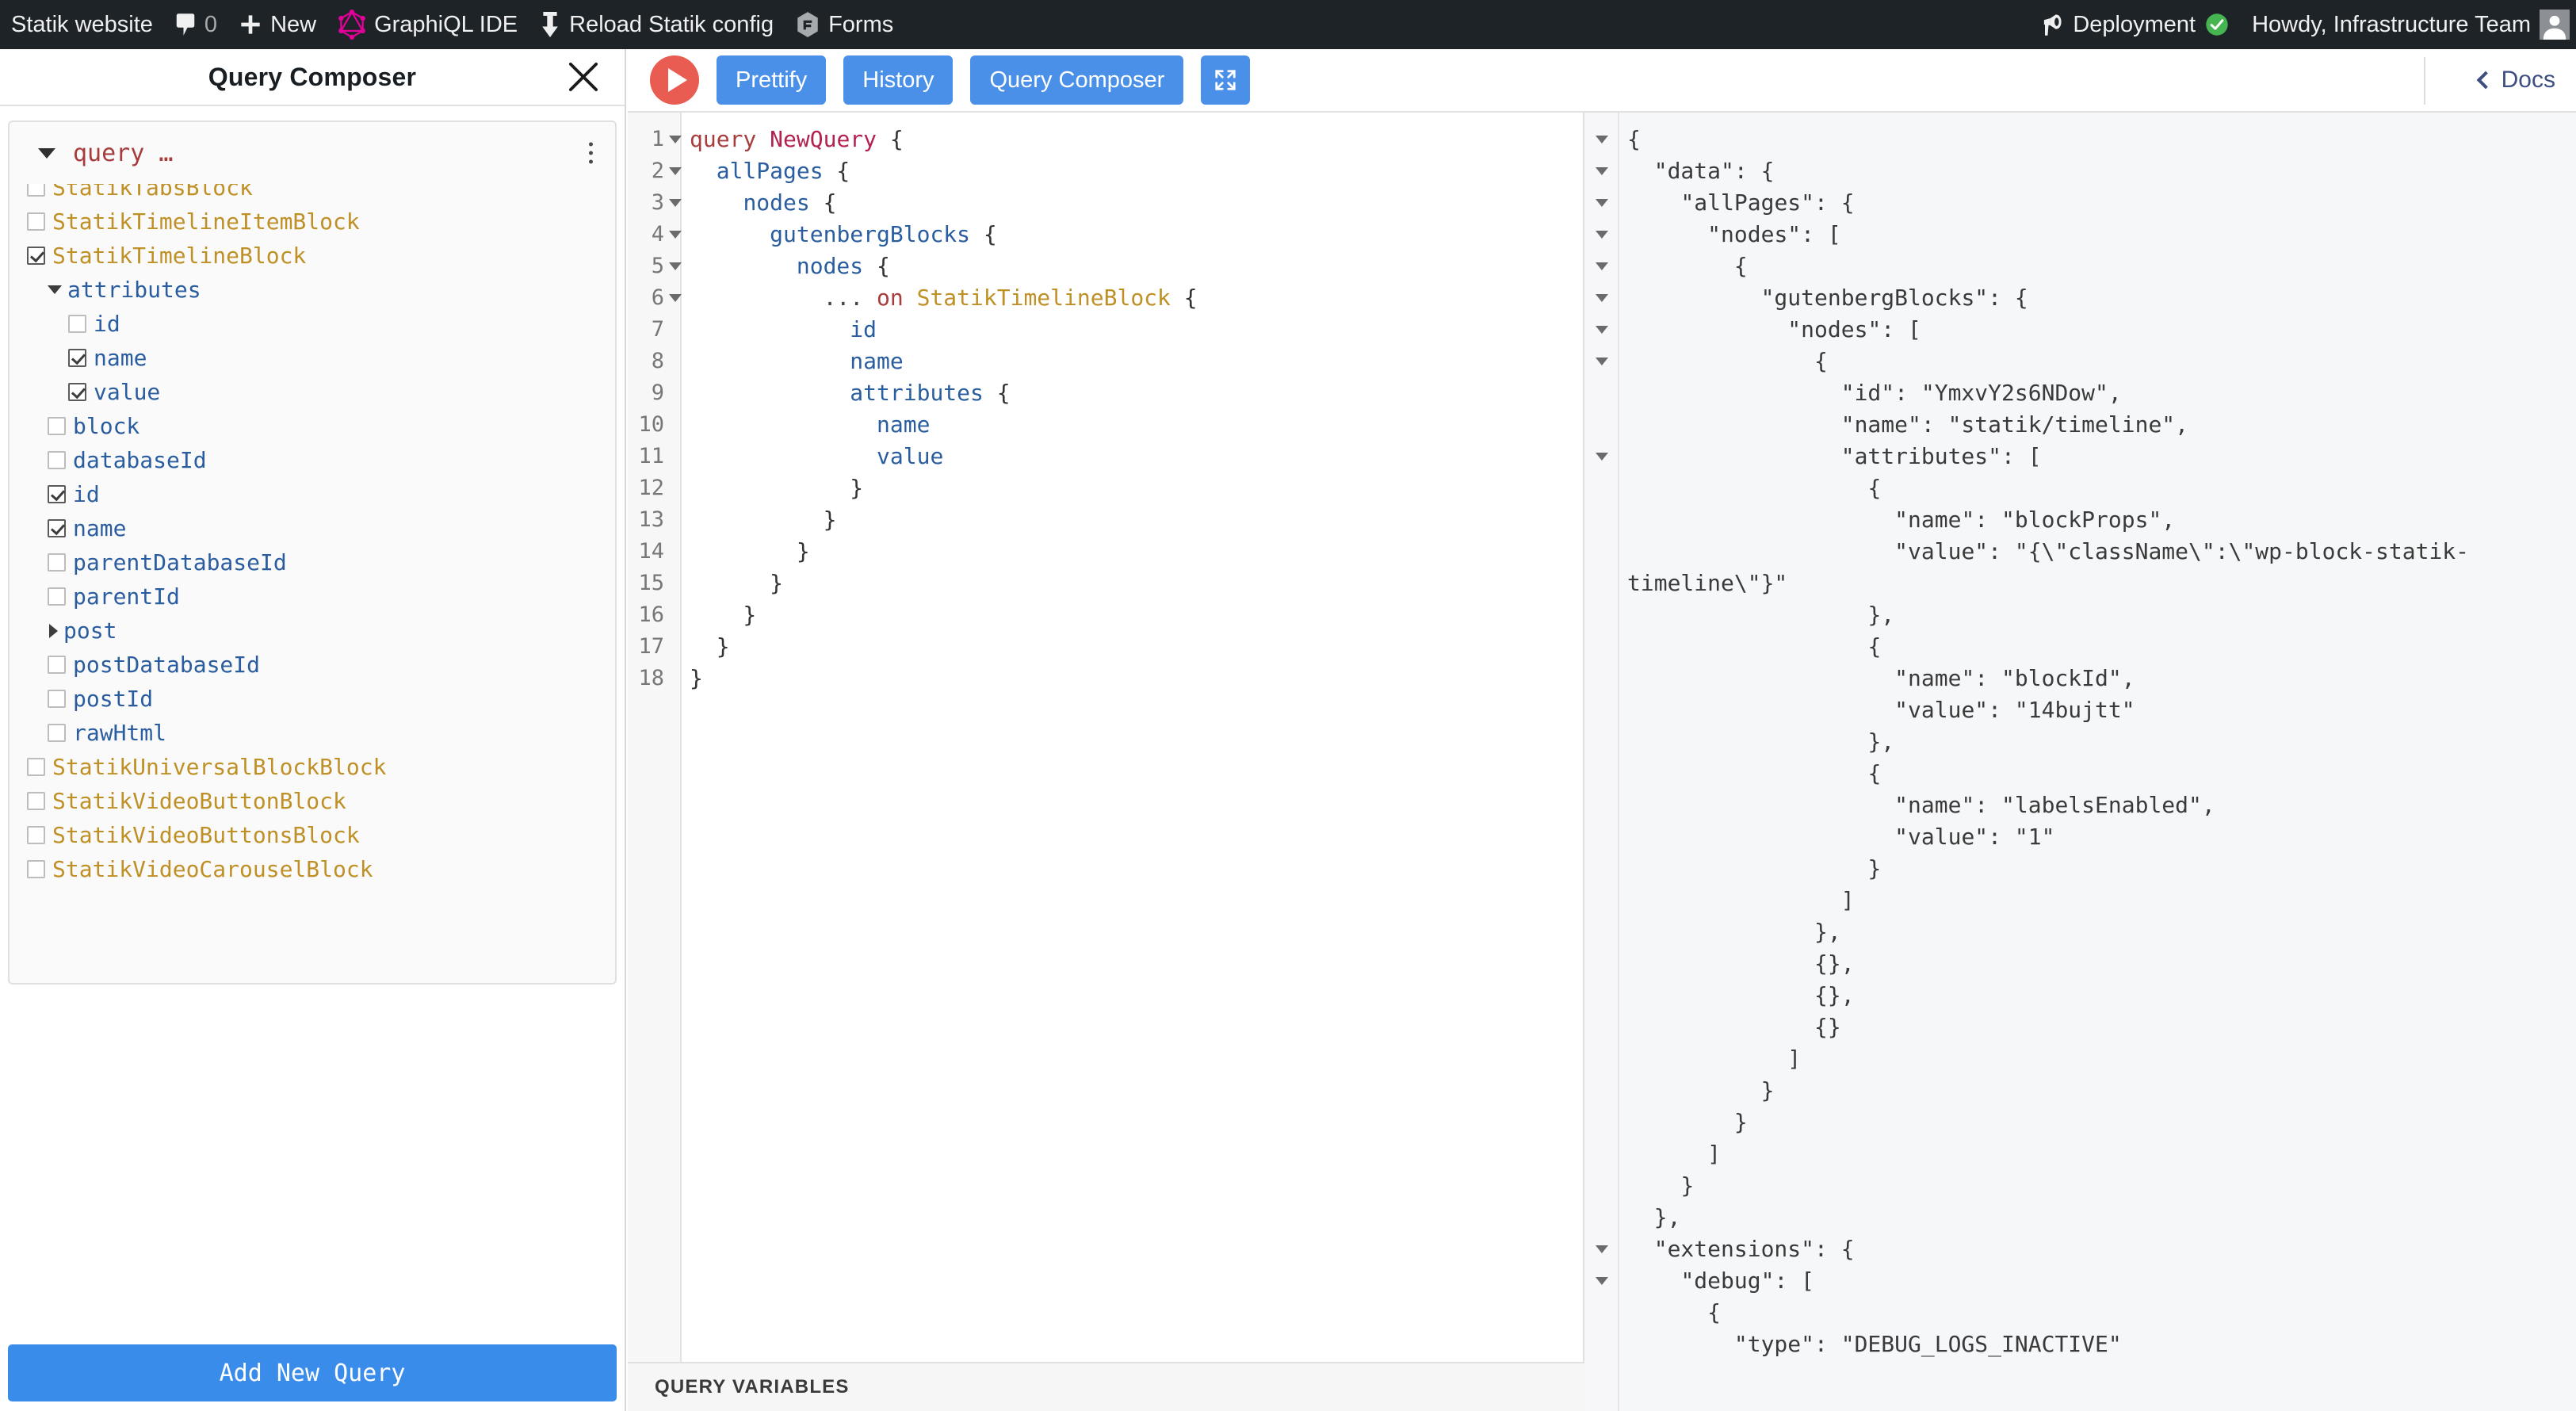 The width and height of the screenshot is (2576, 1411). What do you see at coordinates (1774, 329) in the screenshot?
I see `result-line: "nodes": [` at bounding box center [1774, 329].